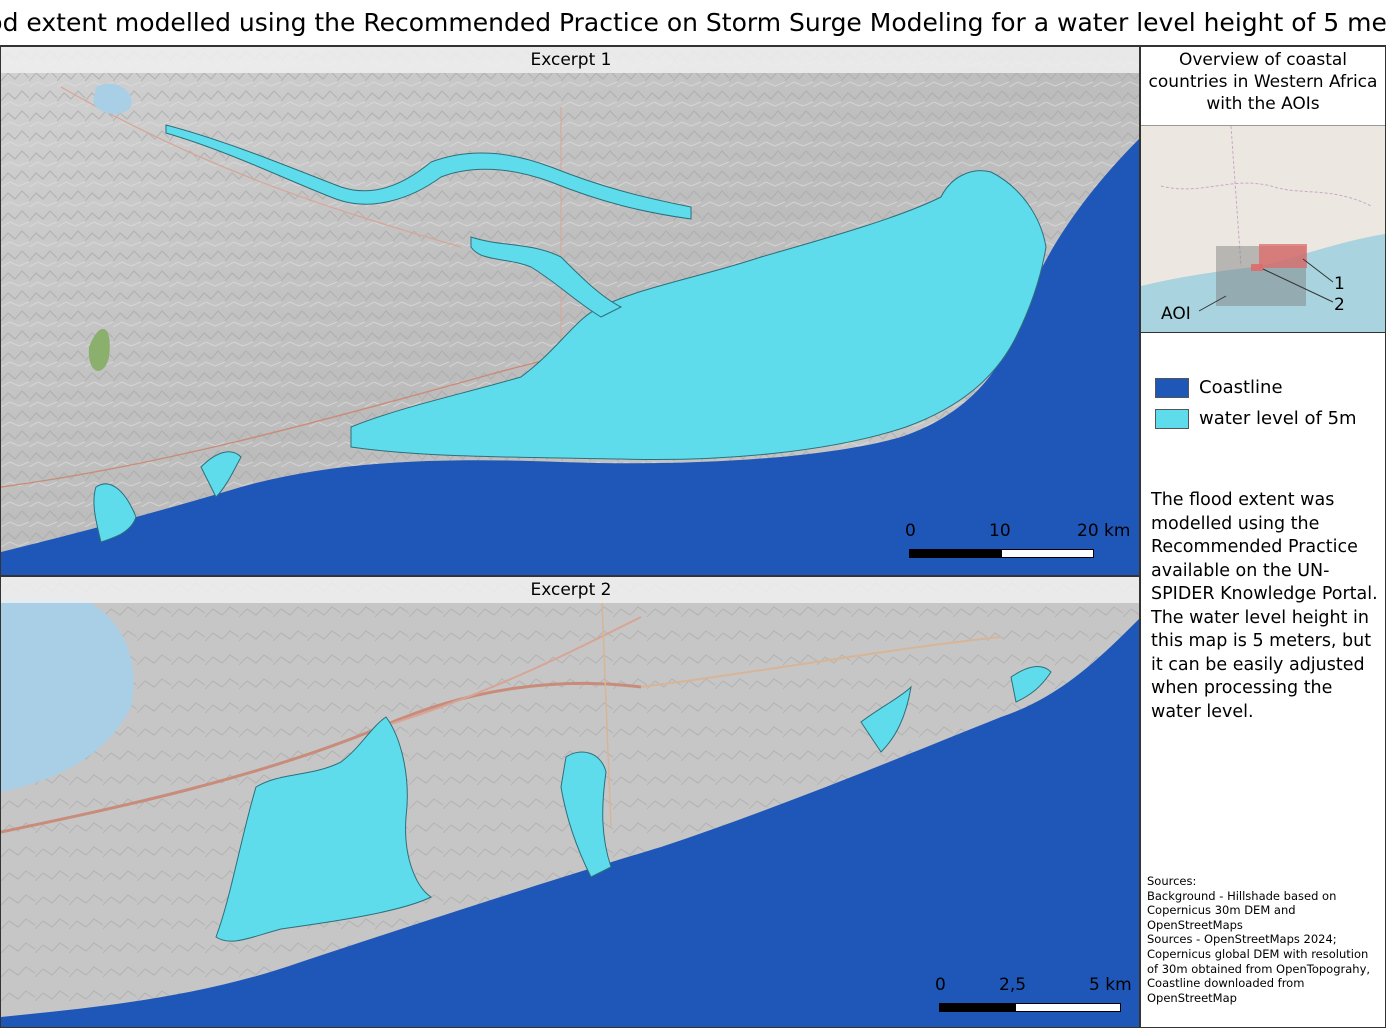 The image size is (1386, 1028). I want to click on sources-line: Coastline downloaded from, so click(1226, 983).